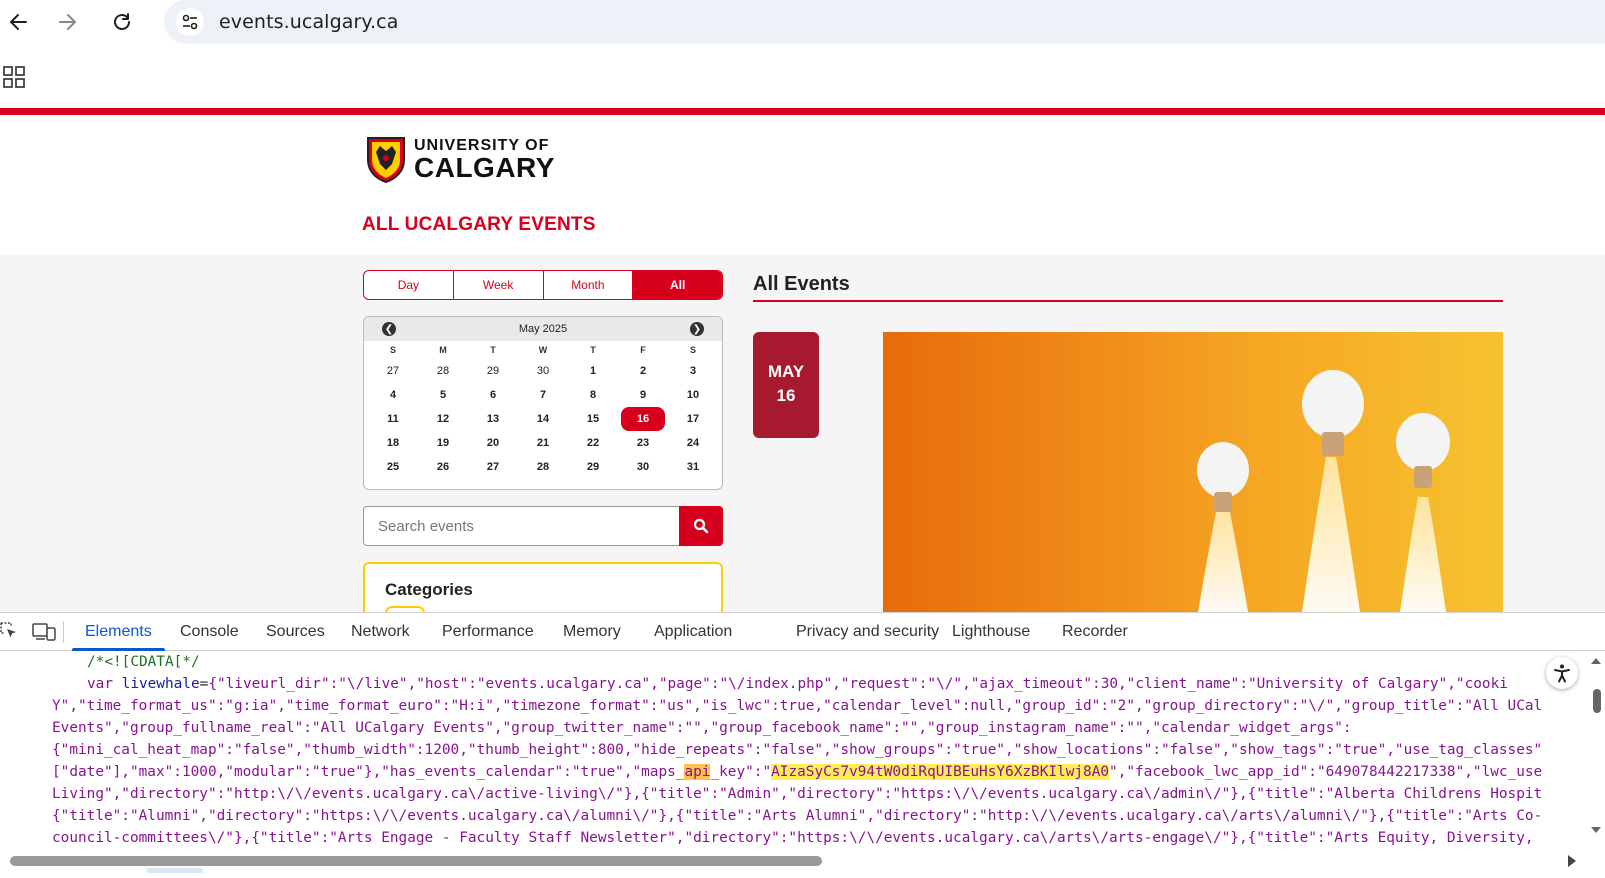  Describe the element at coordinates (593, 443) in the screenshot. I see `calendar-day: 22` at that location.